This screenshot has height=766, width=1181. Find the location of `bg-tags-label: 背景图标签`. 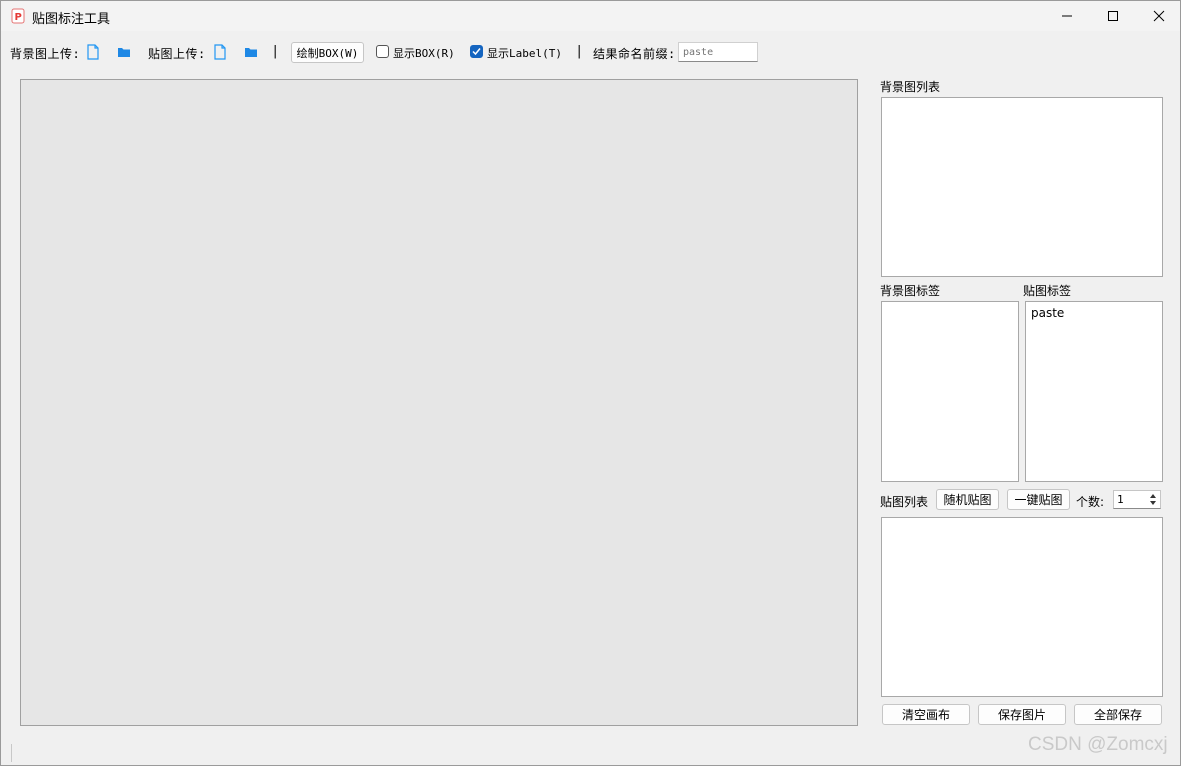

bg-tags-label: 背景图标签 is located at coordinates (910, 291).